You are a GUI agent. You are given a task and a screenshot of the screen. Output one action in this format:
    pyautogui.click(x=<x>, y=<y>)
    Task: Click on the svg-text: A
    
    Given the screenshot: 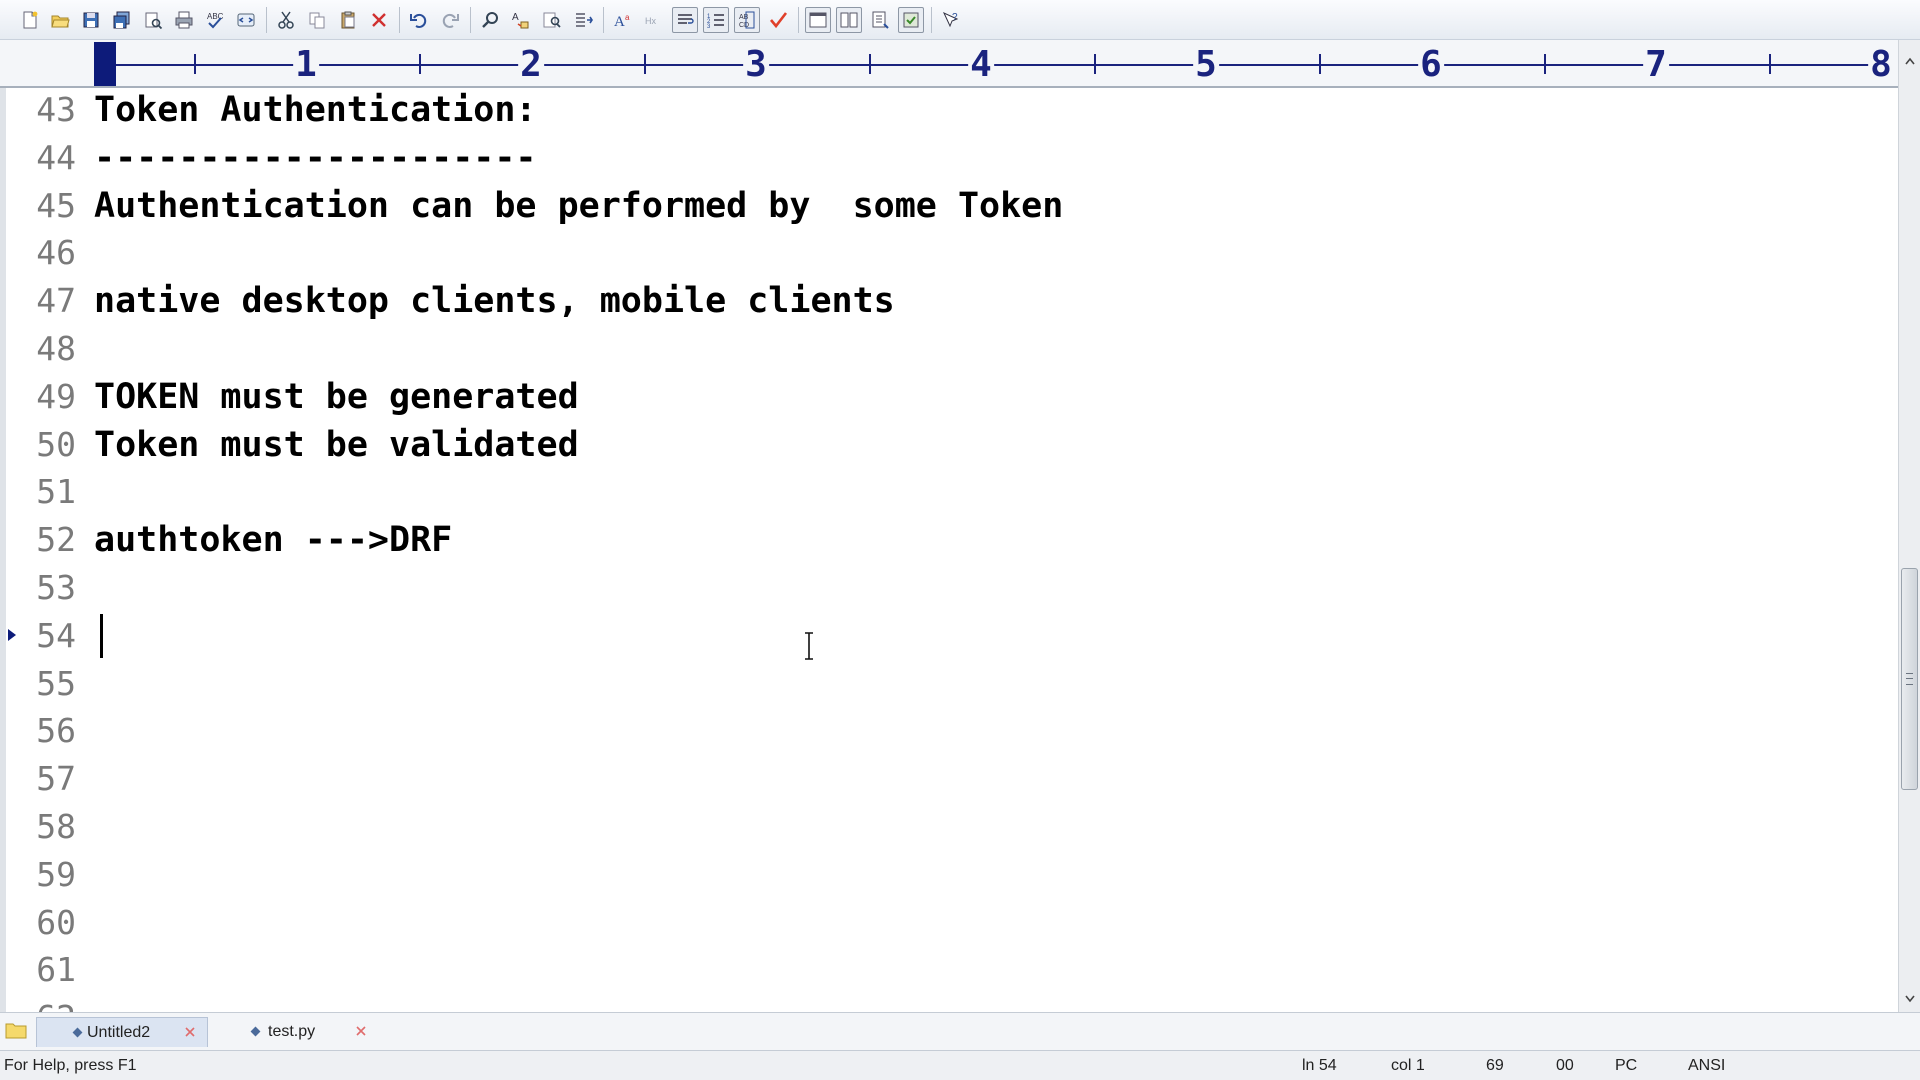 What is the action you would take?
    pyautogui.click(x=515, y=17)
    